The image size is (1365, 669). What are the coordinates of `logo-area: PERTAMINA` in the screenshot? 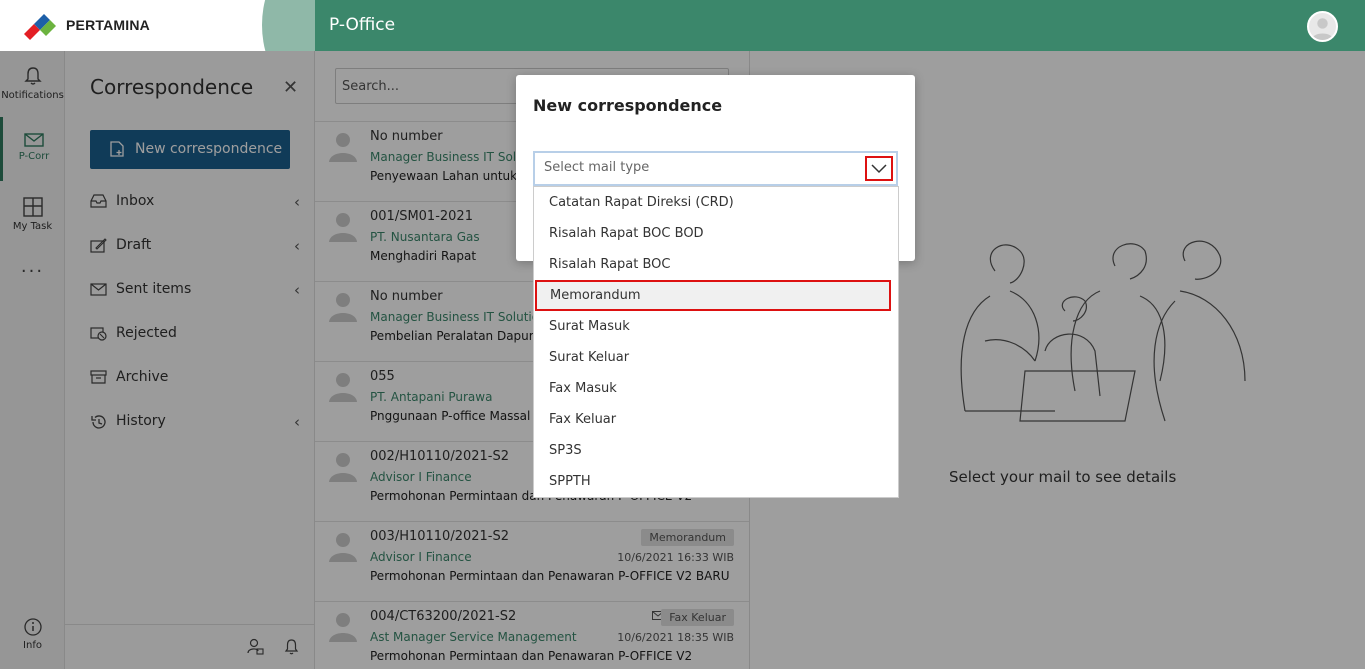 It's located at (157, 25).